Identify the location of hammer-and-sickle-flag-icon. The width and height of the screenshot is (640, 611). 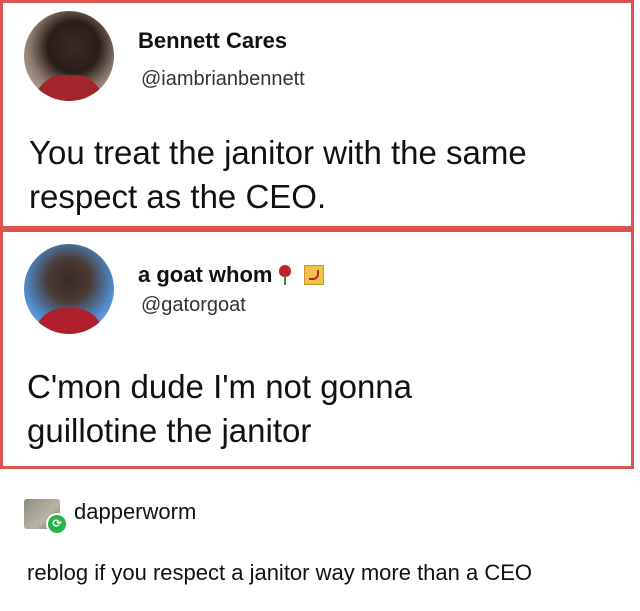
(314, 275).